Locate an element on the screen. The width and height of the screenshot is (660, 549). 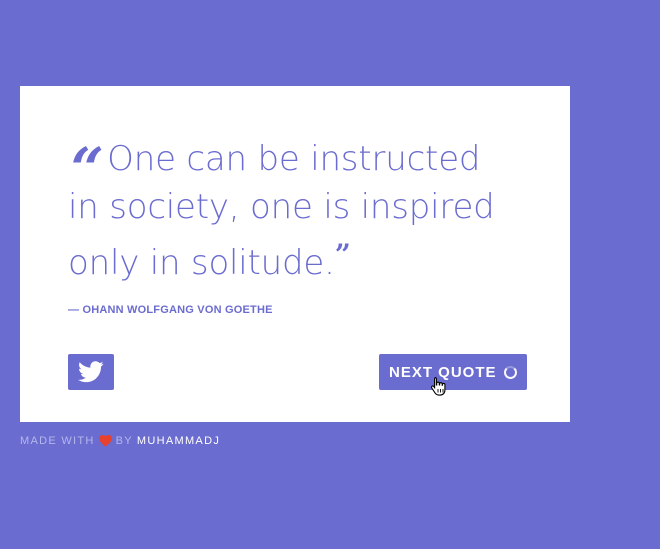
footer: MADE WITH BY MUHAMMADJ is located at coordinates (120, 441).